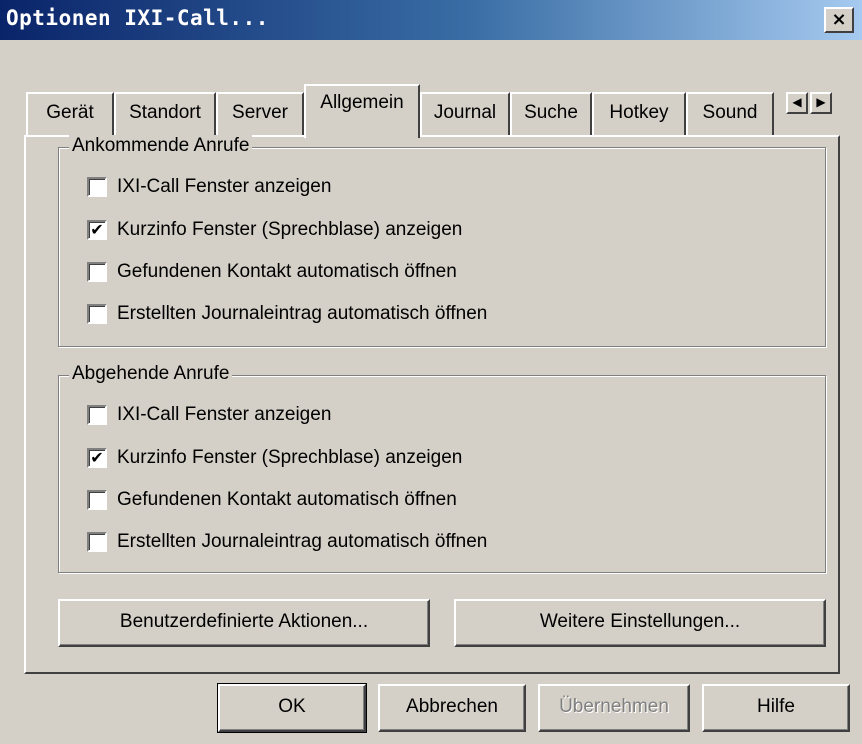  Describe the element at coordinates (362, 102) in the screenshot. I see `tab-label: Allgemein` at that location.